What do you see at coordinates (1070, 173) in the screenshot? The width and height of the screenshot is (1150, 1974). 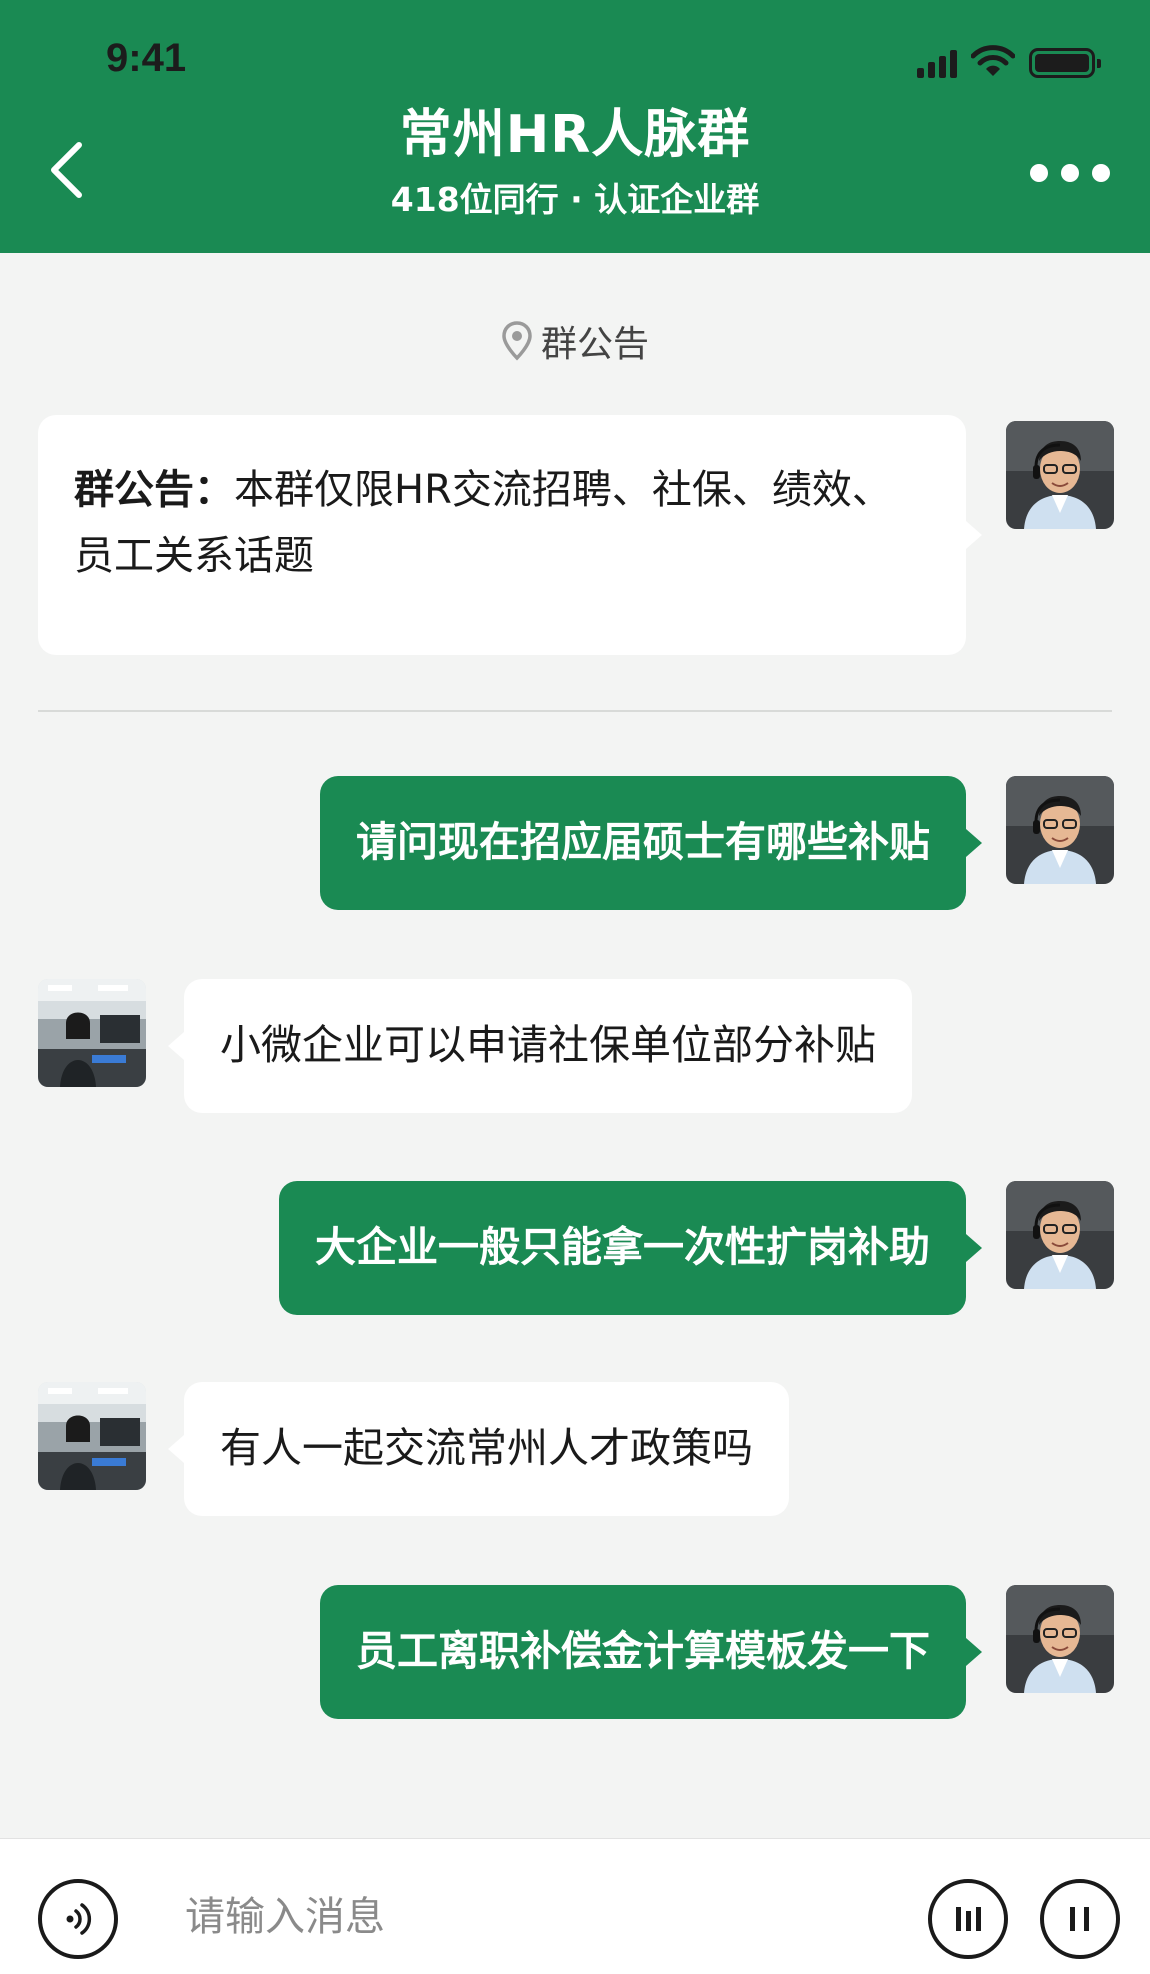 I see `more-button` at bounding box center [1070, 173].